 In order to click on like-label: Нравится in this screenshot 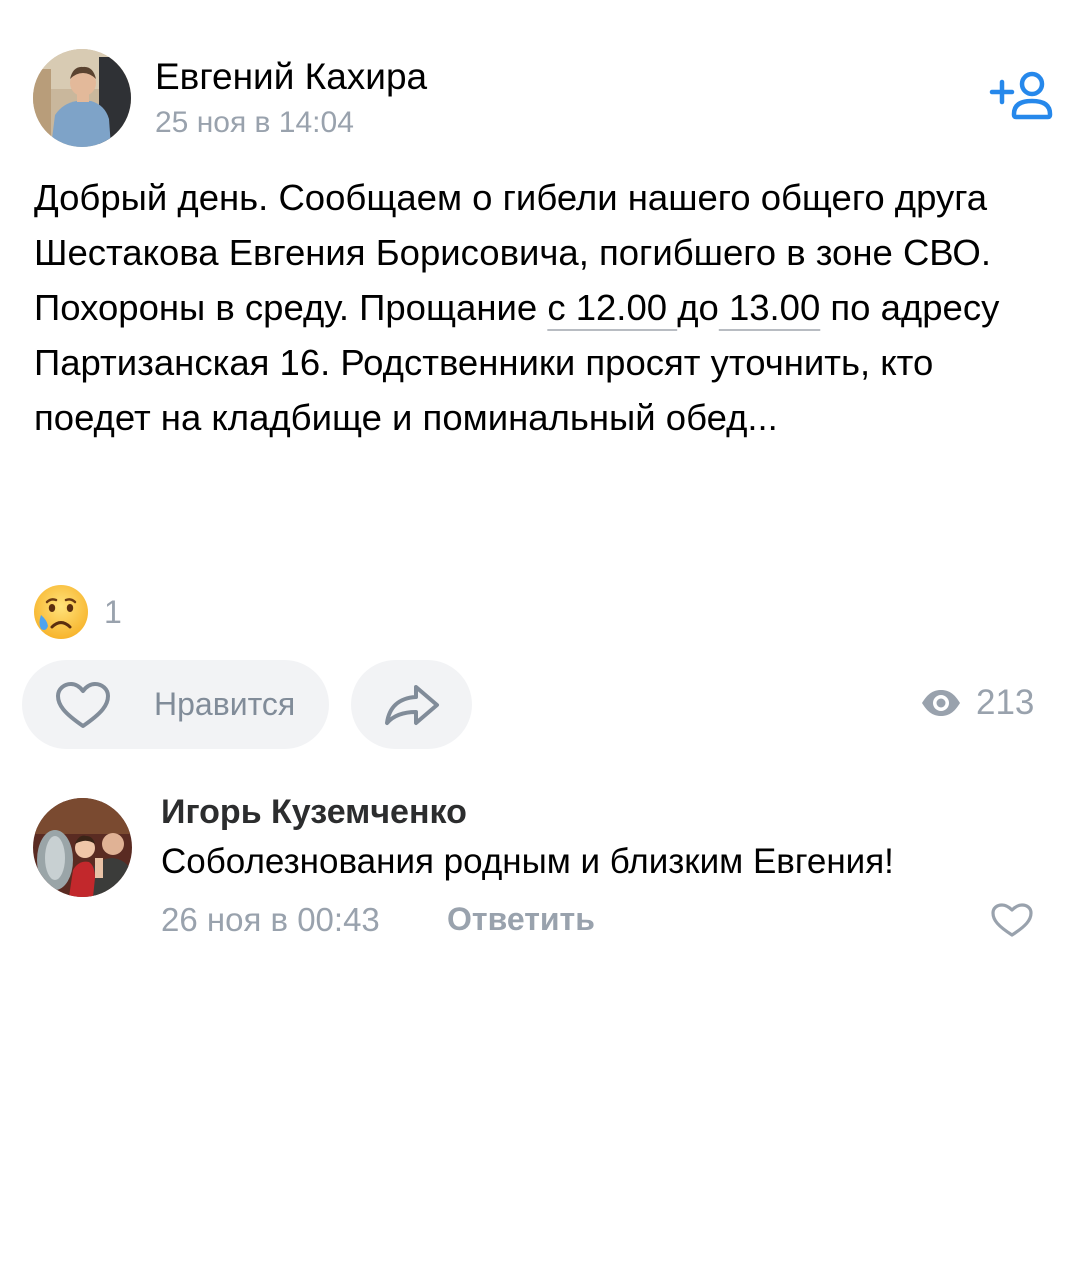, I will do `click(225, 704)`.